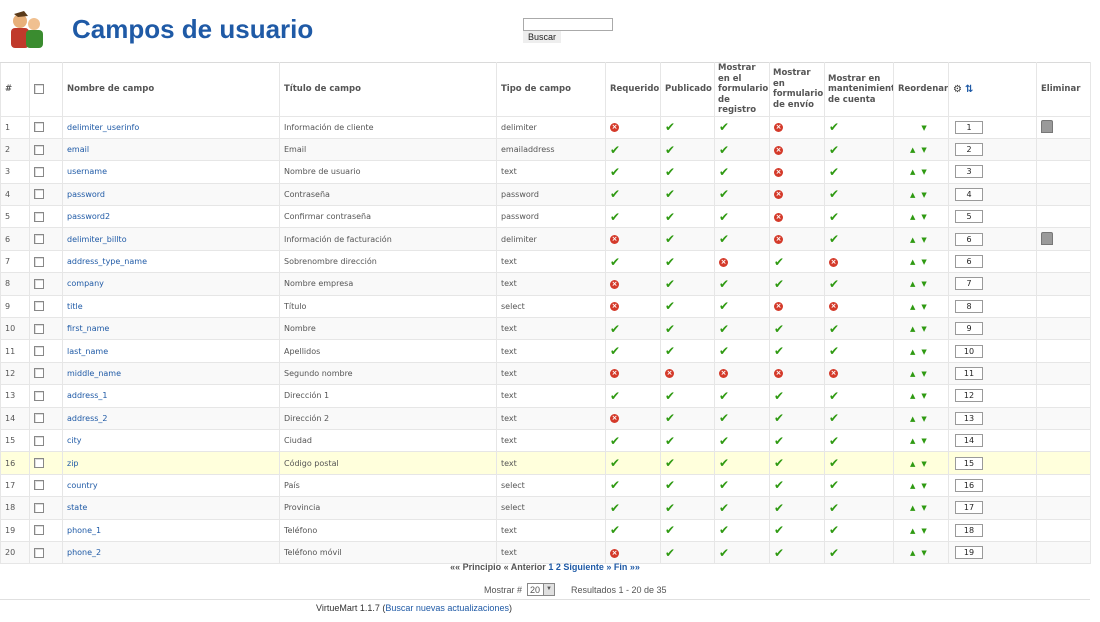  What do you see at coordinates (969, 373) in the screenshot?
I see `order-input: 11` at bounding box center [969, 373].